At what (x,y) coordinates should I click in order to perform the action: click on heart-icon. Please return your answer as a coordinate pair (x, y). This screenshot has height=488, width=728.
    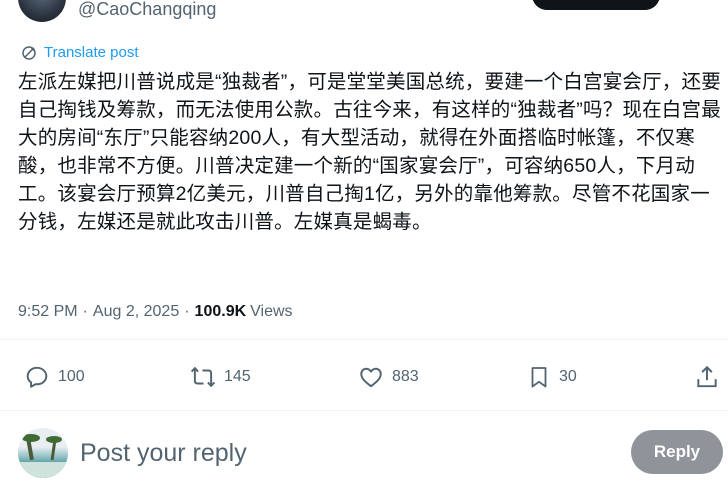
    Looking at the image, I should click on (371, 377).